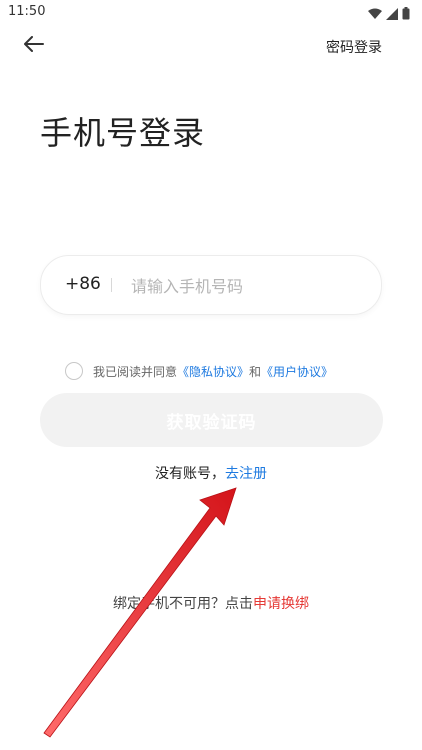 The height and width of the screenshot is (750, 422). I want to click on battery-icon, so click(406, 14).